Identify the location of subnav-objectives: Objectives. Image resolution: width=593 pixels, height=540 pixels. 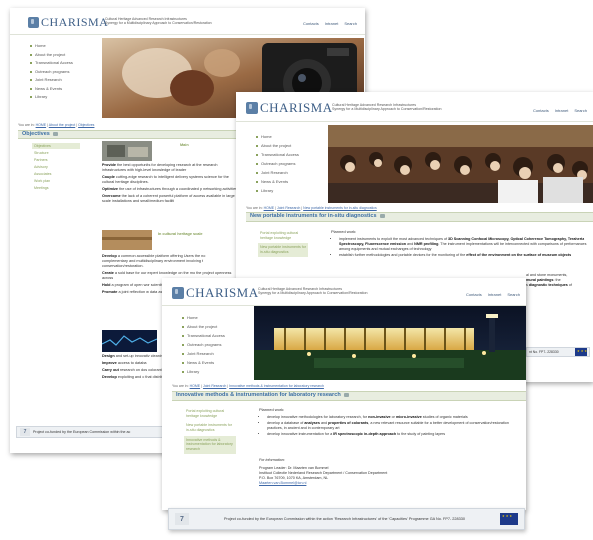
(56, 146).